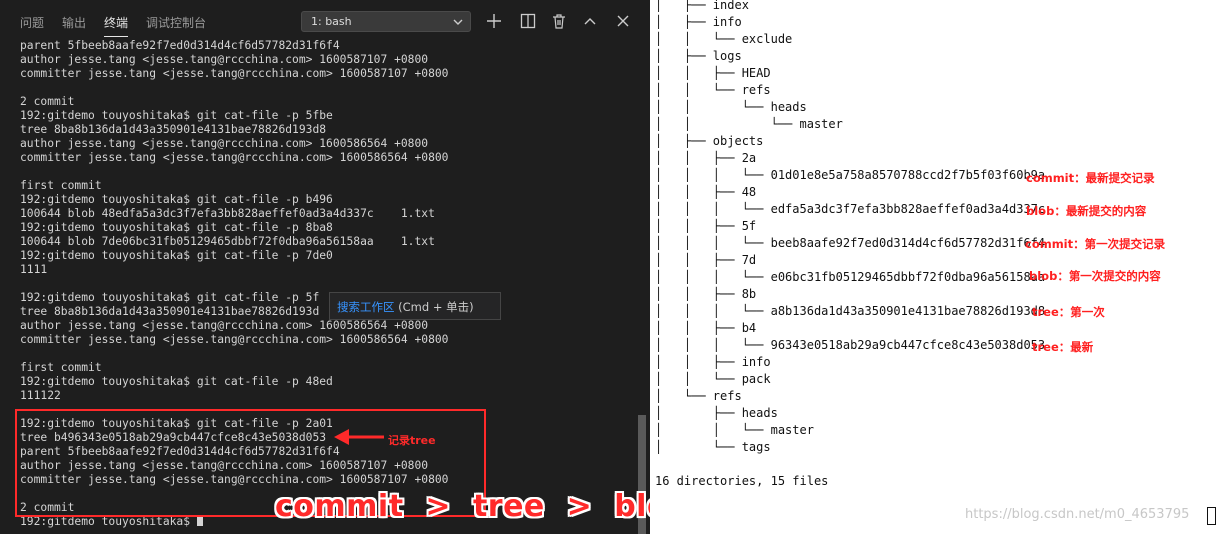 This screenshot has height=534, width=1222. I want to click on tree-line: │ │ ├── 7d, so click(706, 260).